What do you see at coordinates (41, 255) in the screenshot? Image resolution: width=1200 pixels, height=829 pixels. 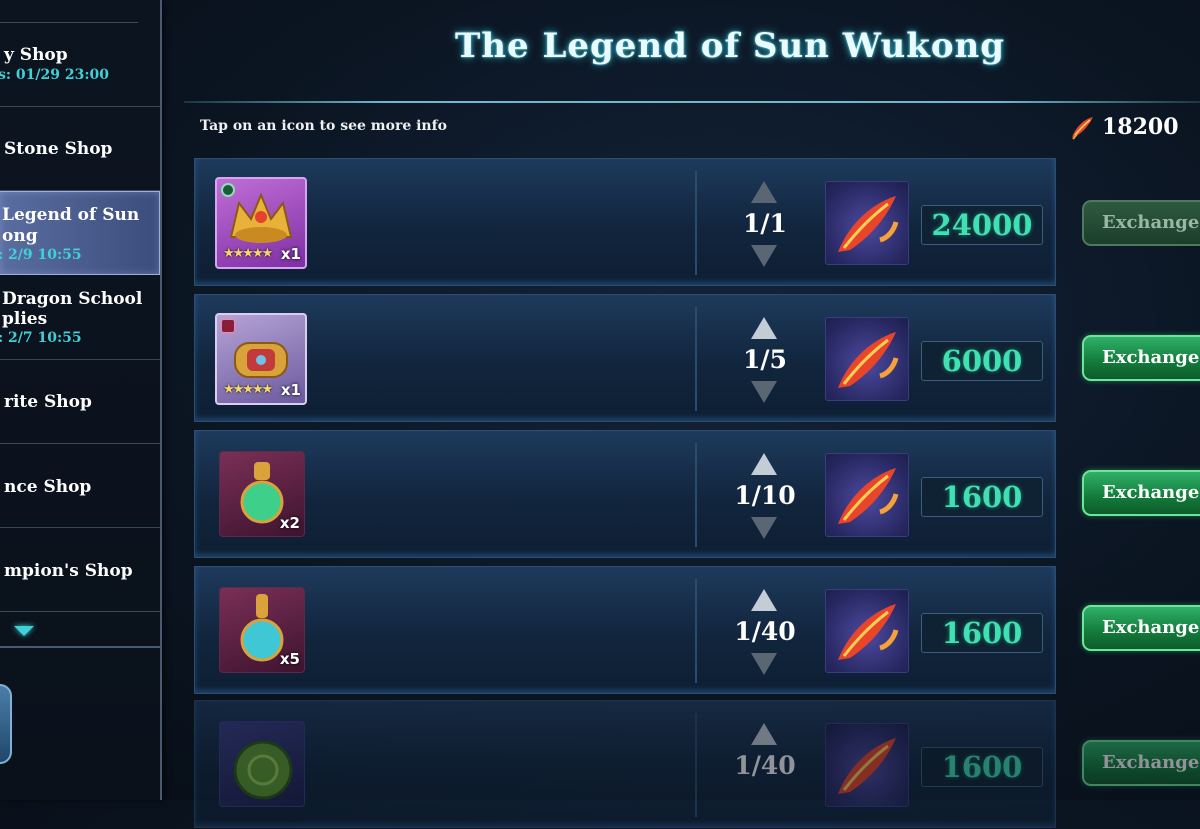 I see `sidebar-item-timer: : 2/9 10:55` at bounding box center [41, 255].